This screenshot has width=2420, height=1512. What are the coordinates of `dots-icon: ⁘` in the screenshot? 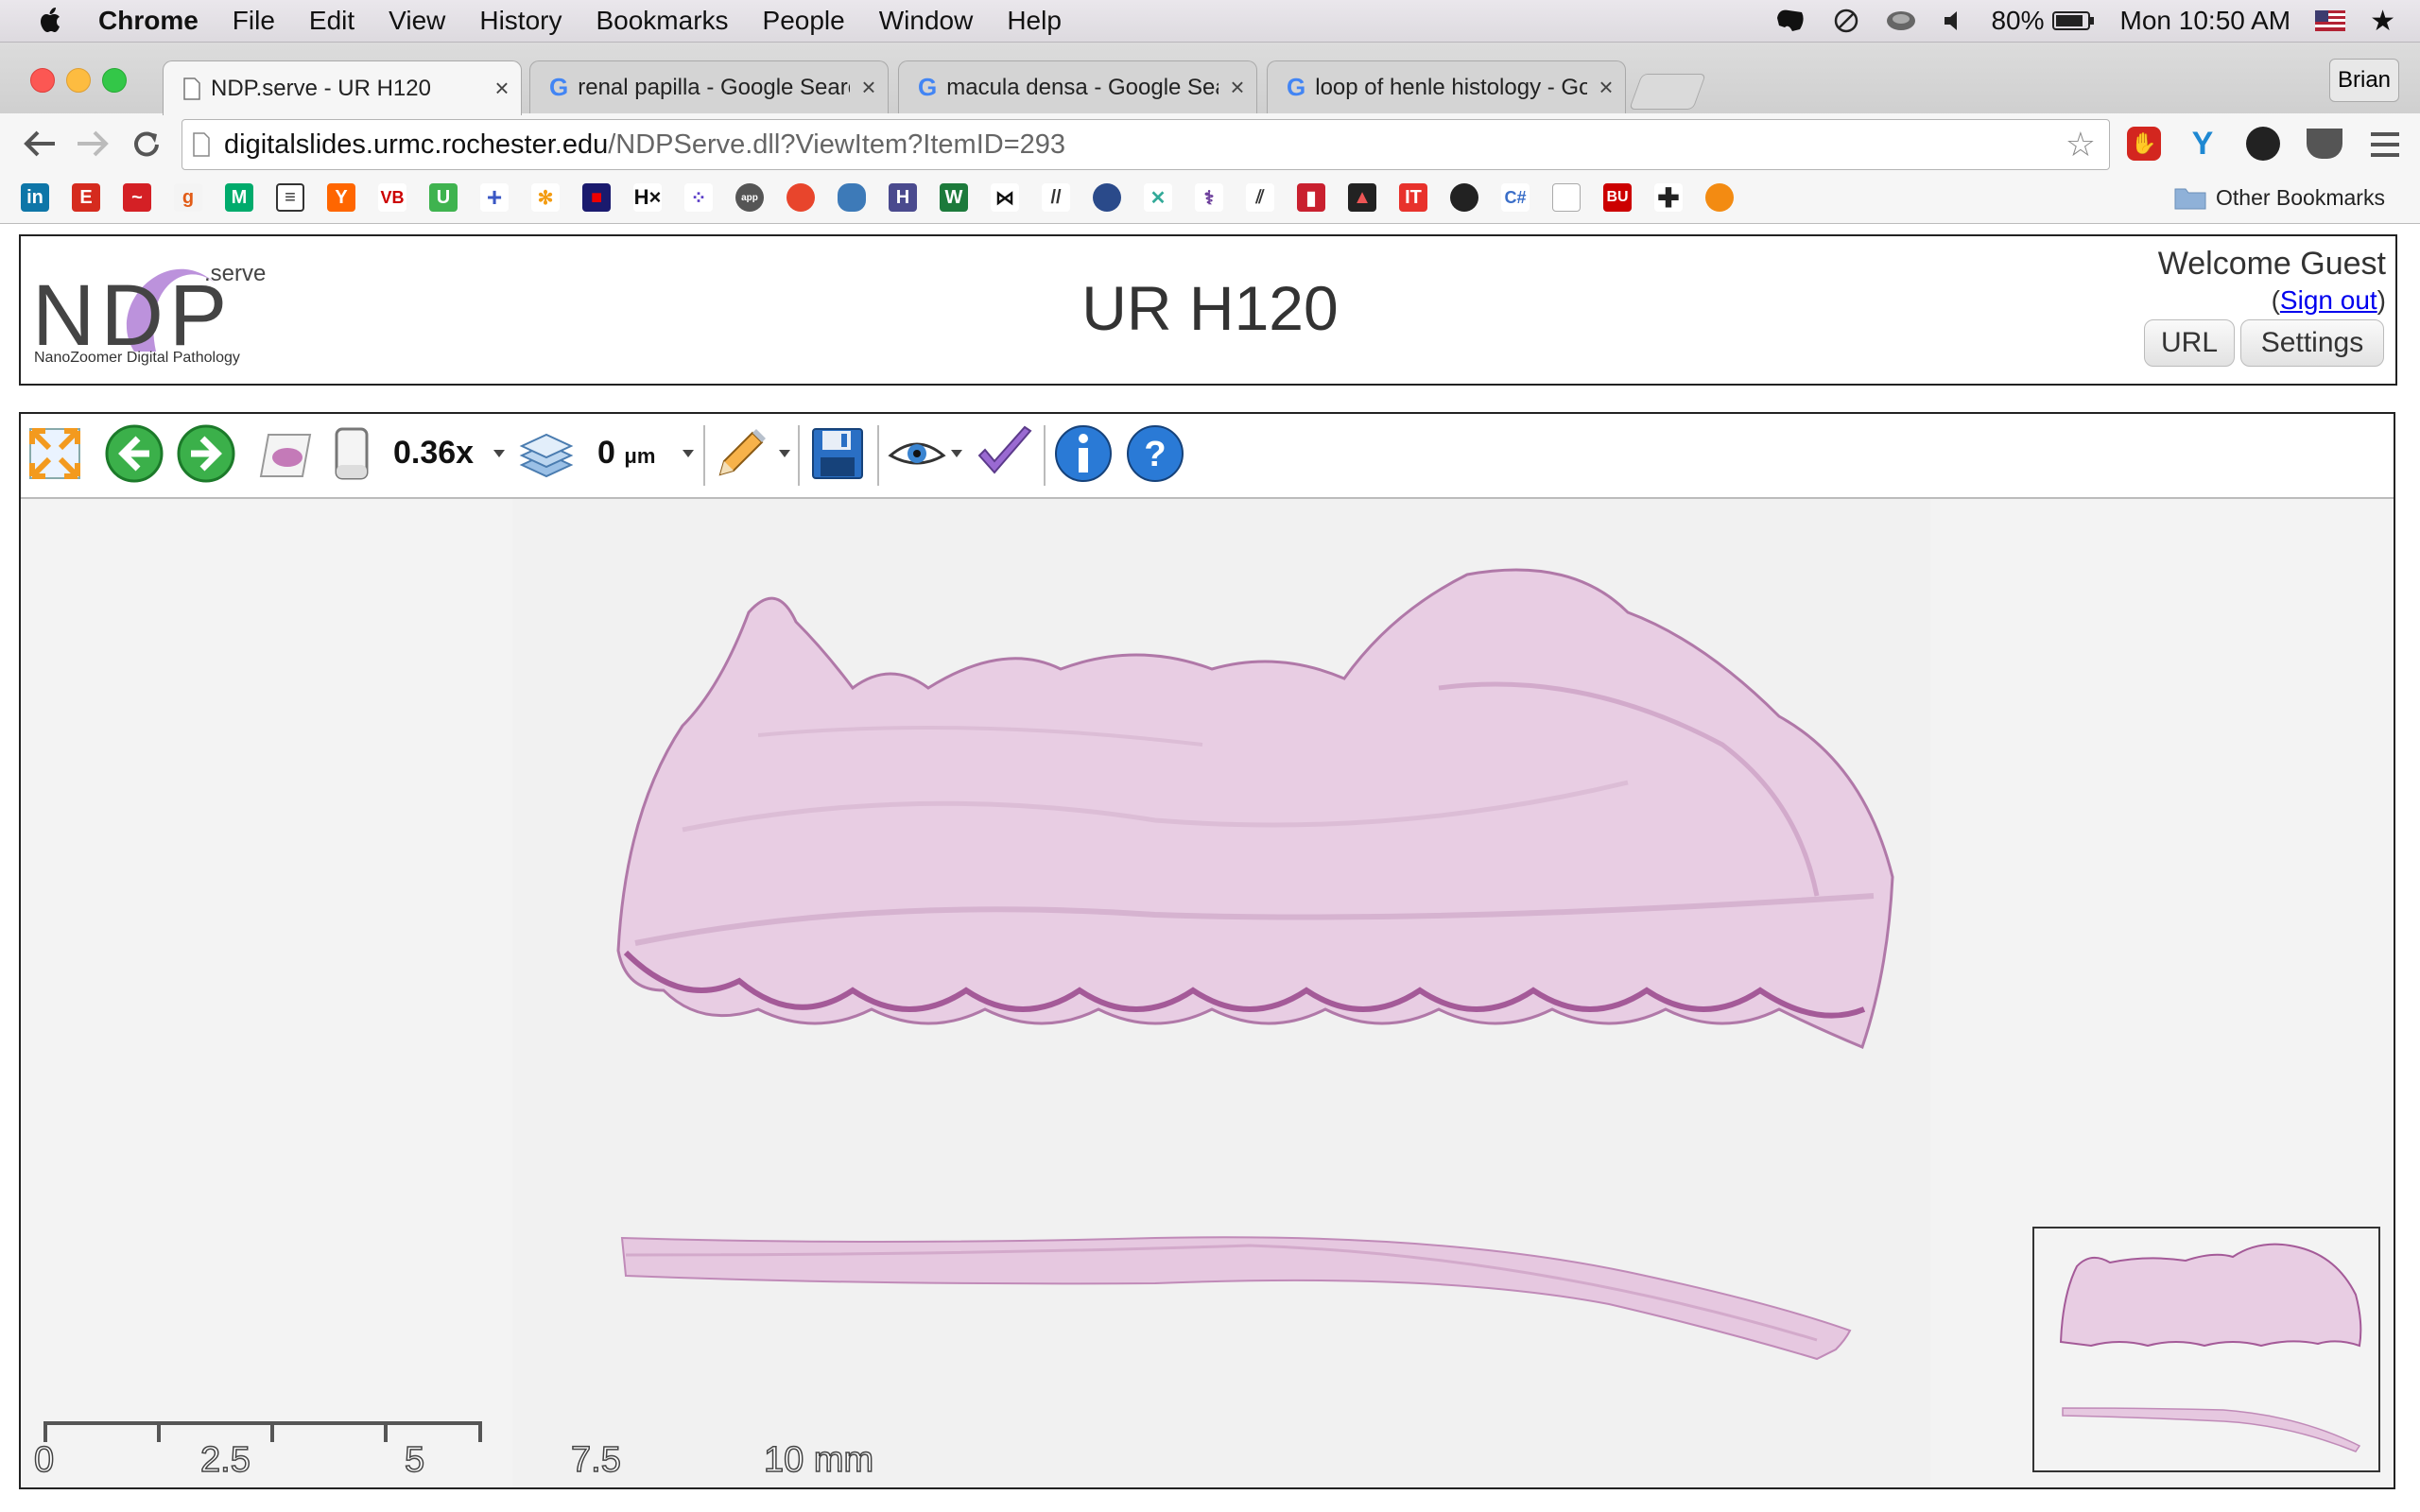 It's located at (698, 197).